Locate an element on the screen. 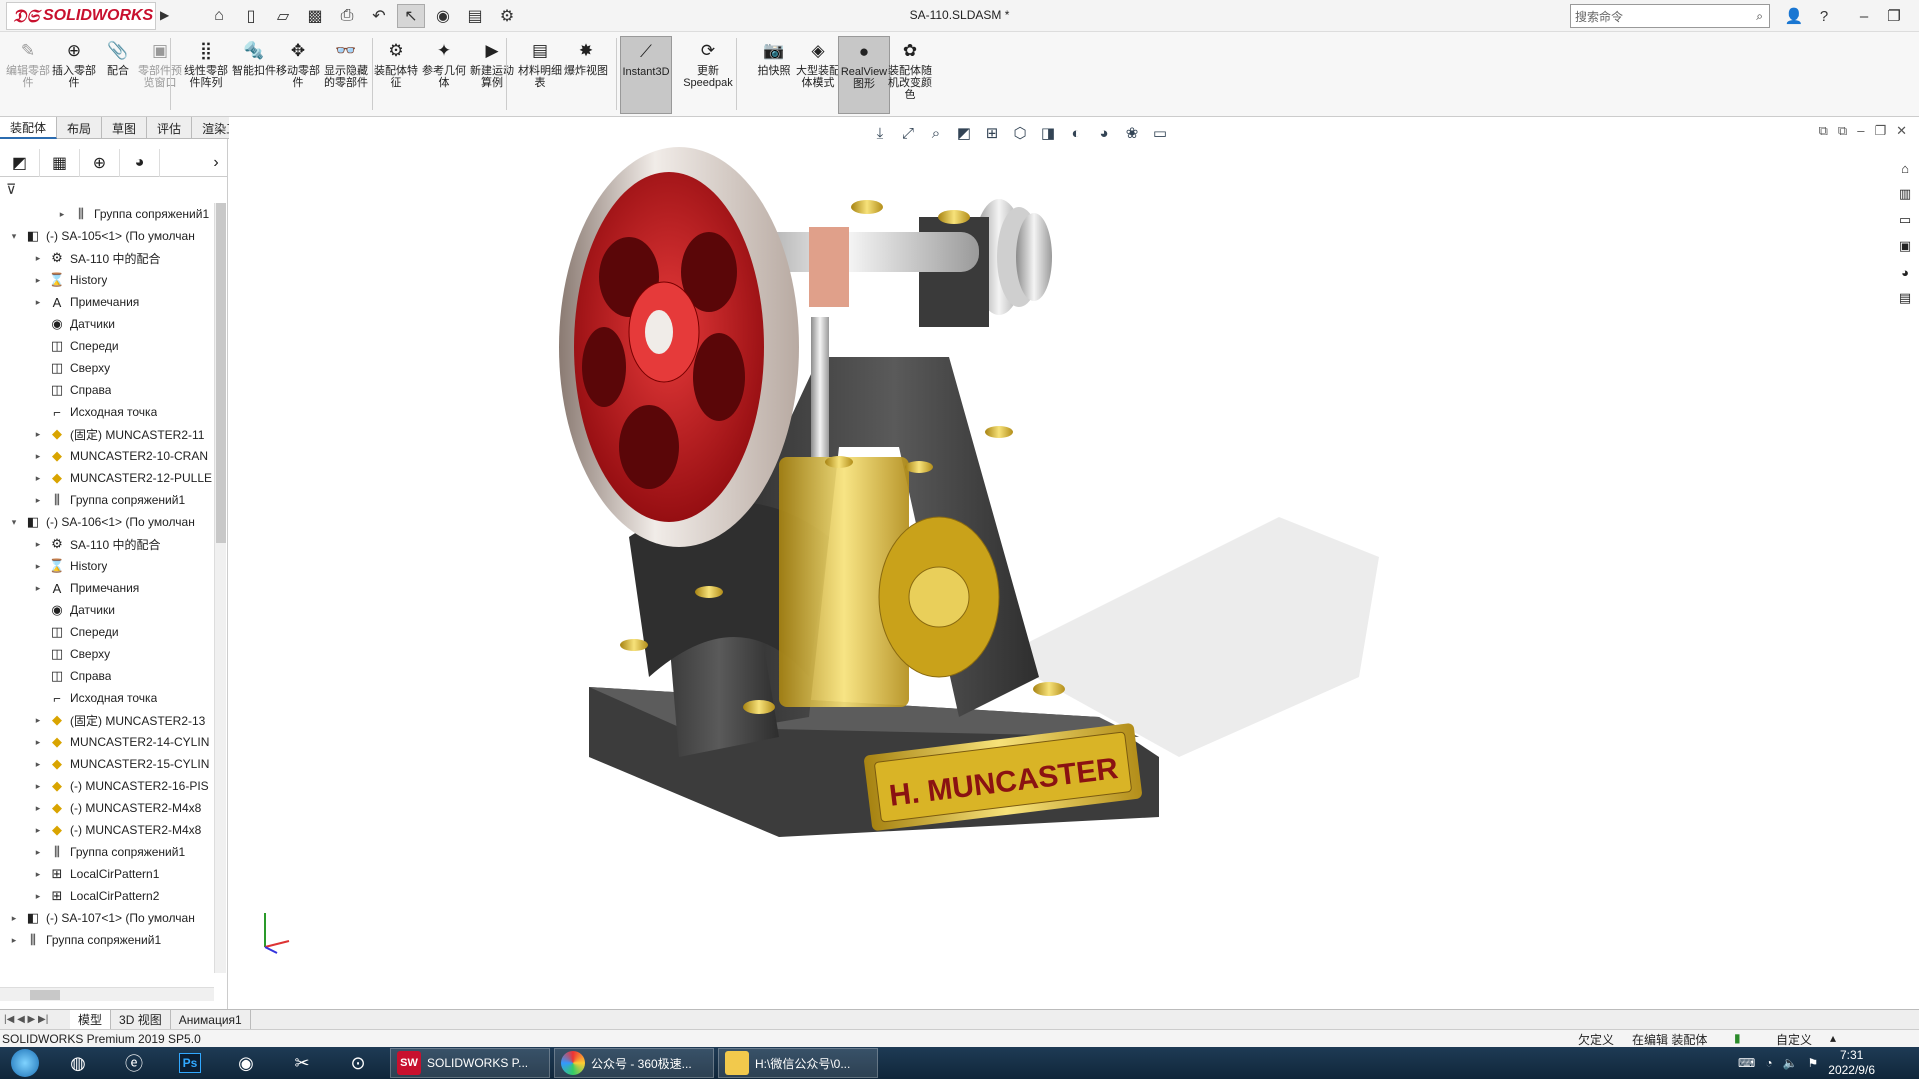 The height and width of the screenshot is (1079, 1919). tab-animation: Анимация1 is located at coordinates (211, 1019).